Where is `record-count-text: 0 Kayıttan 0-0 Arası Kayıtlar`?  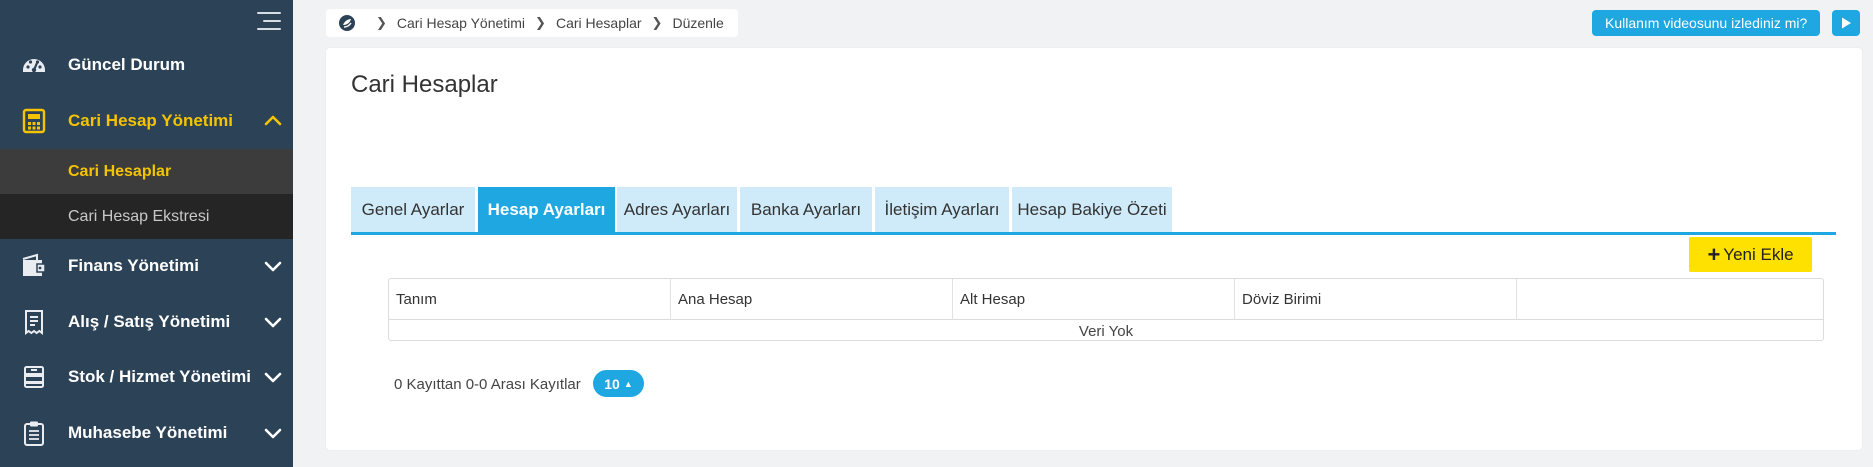 record-count-text: 0 Kayıttan 0-0 Arası Kayıtlar is located at coordinates (487, 384).